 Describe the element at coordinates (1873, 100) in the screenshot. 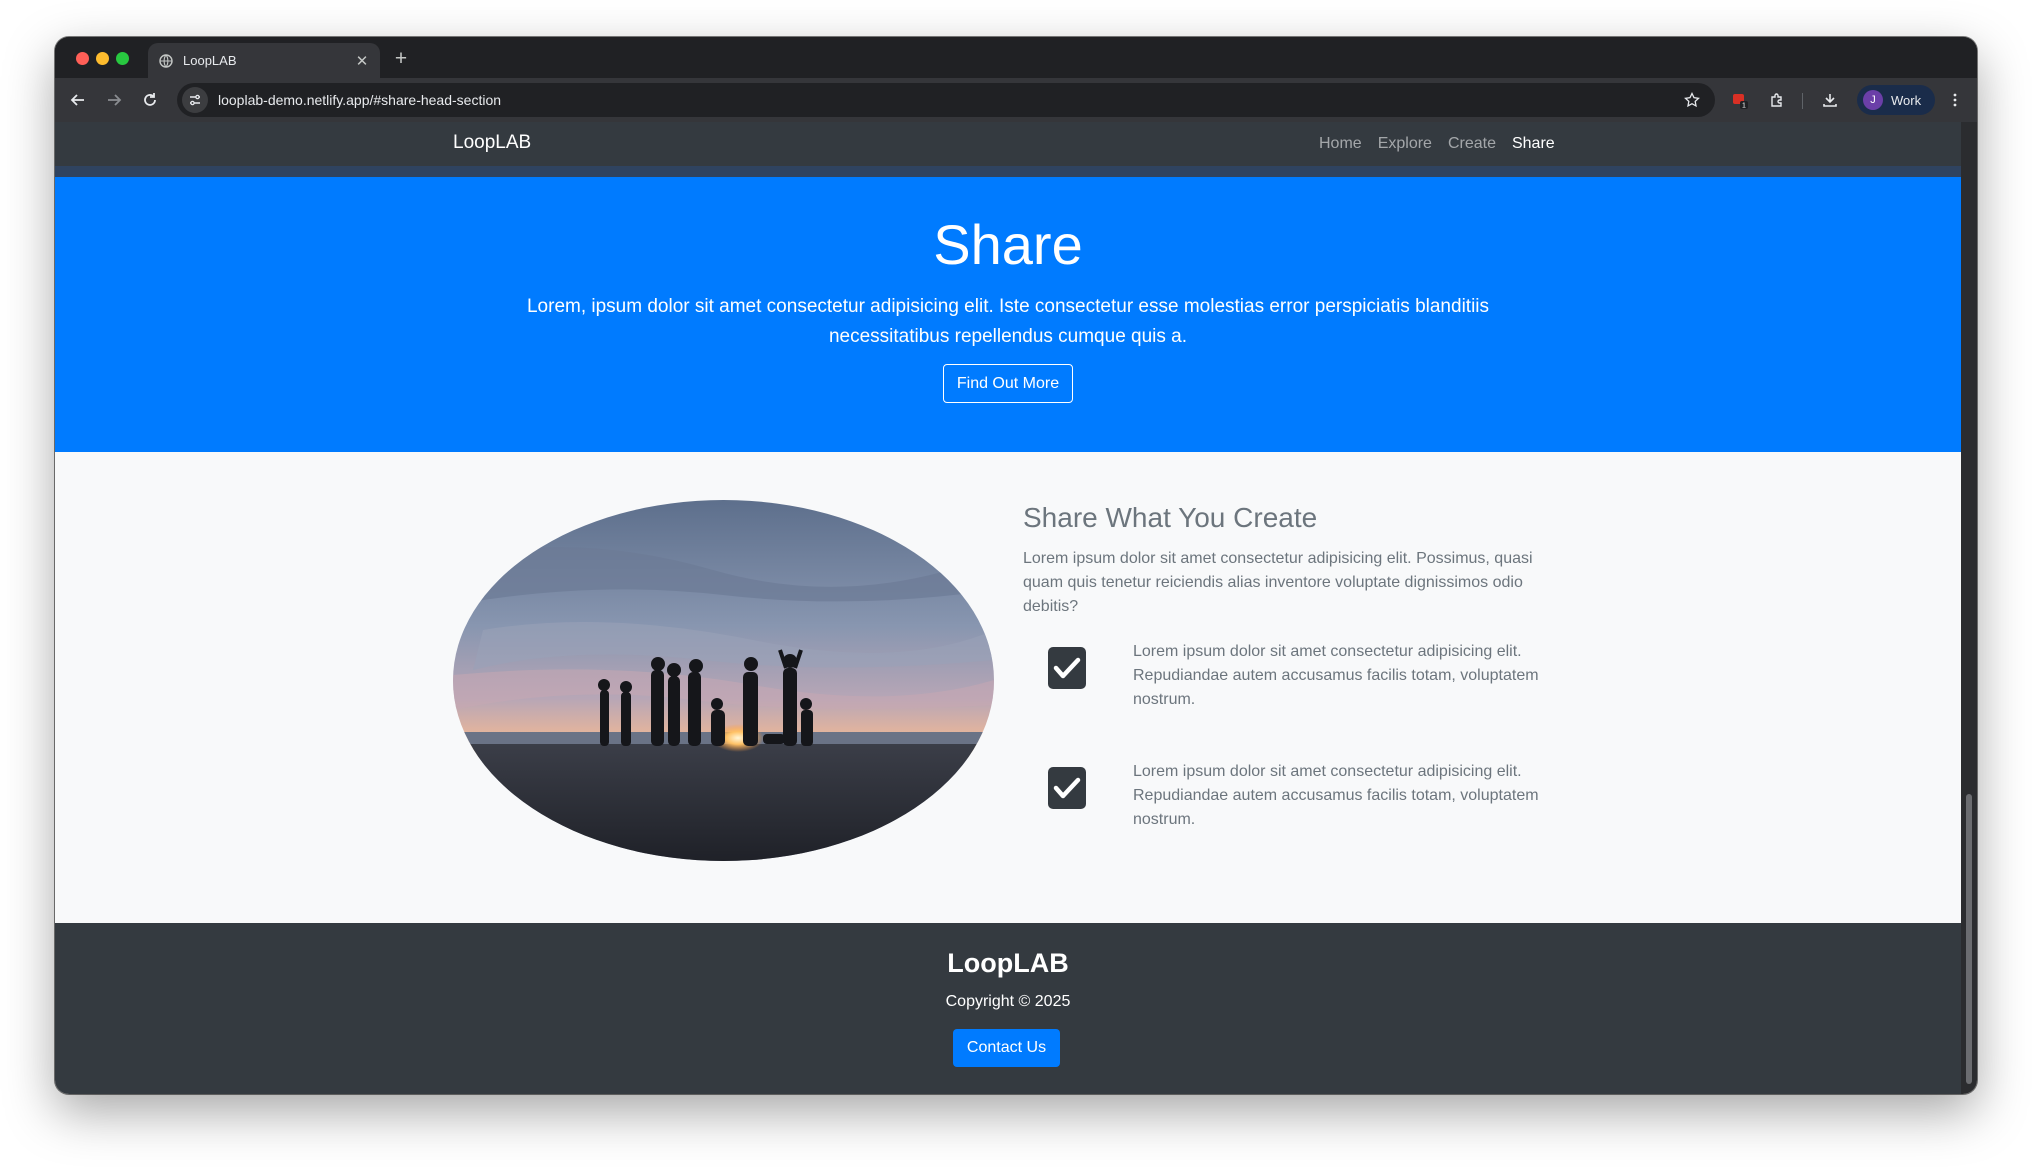

I see `avatar: J` at that location.